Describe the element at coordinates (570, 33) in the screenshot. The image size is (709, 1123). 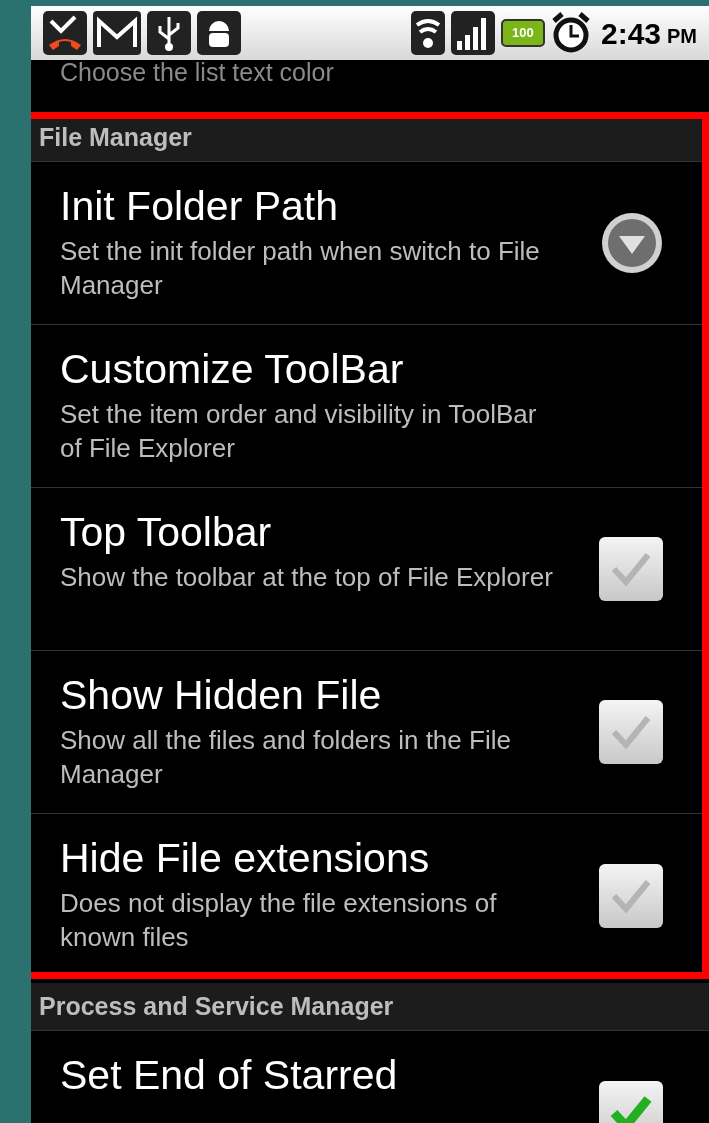
I see `alarm-clock-icon` at that location.